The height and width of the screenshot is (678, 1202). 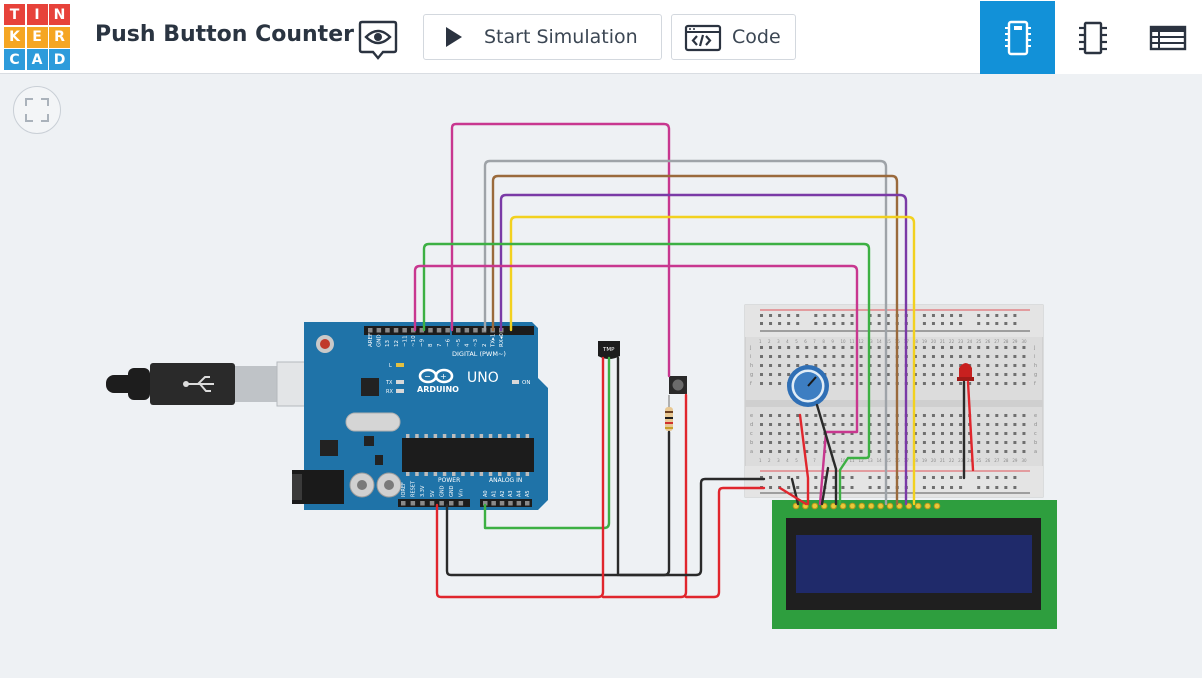 What do you see at coordinates (14, 37) in the screenshot?
I see `logo-letter: K` at bounding box center [14, 37].